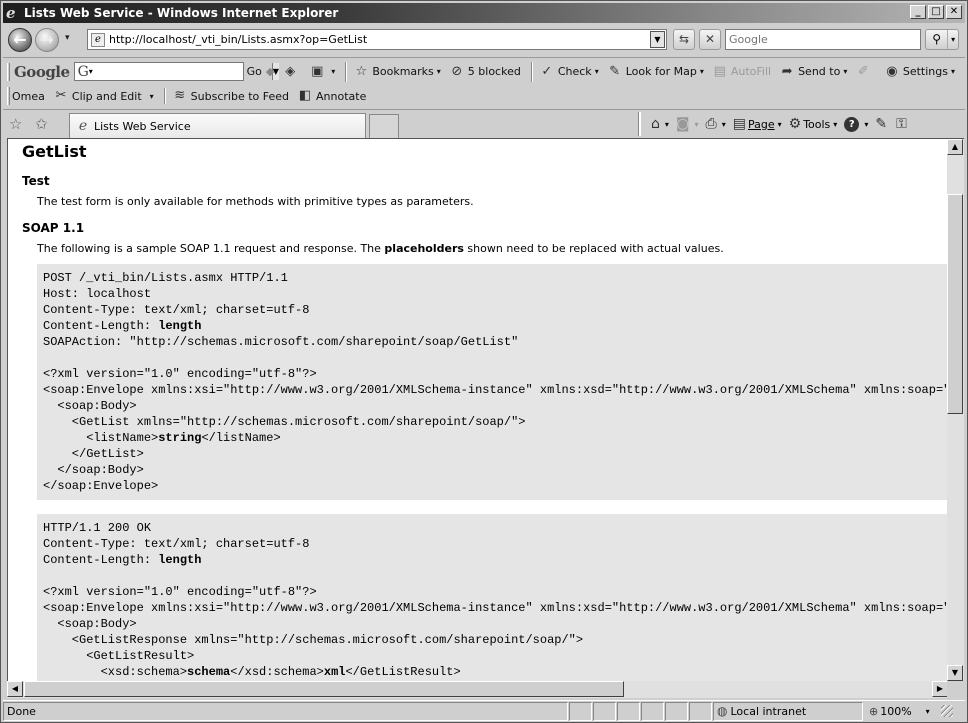 This screenshot has height=723, width=968. Describe the element at coordinates (716, 124) in the screenshot. I see `print-button: ⎙ ▾` at that location.